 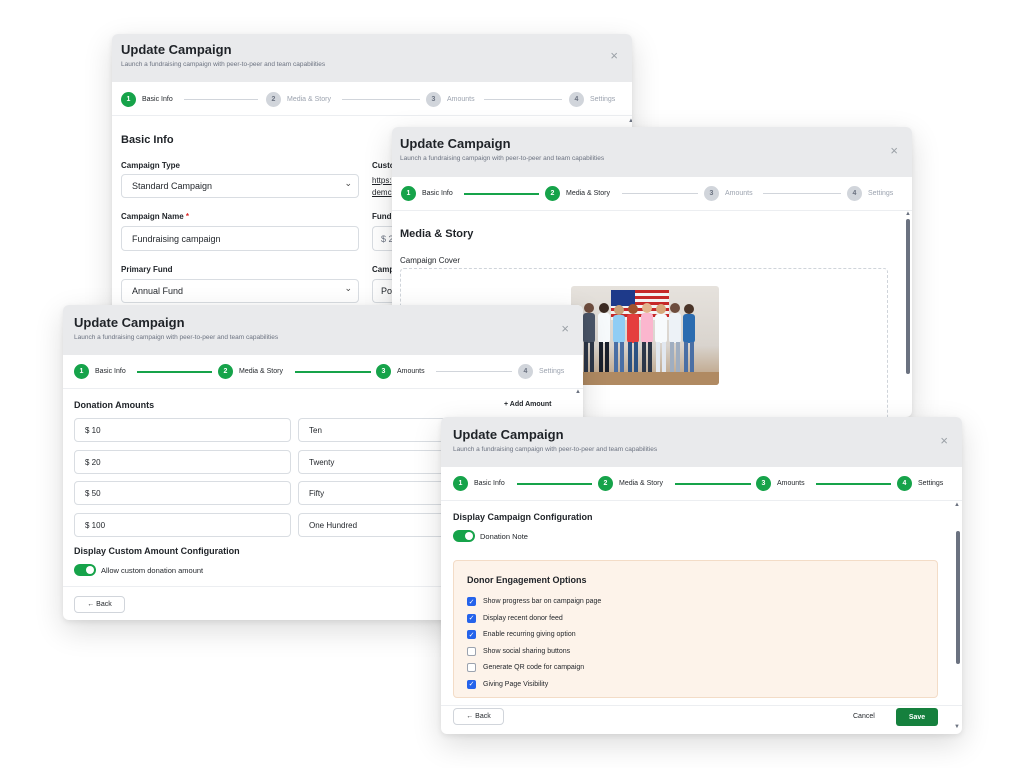 What do you see at coordinates (864, 716) in the screenshot?
I see `cancel-button: Cancel` at bounding box center [864, 716].